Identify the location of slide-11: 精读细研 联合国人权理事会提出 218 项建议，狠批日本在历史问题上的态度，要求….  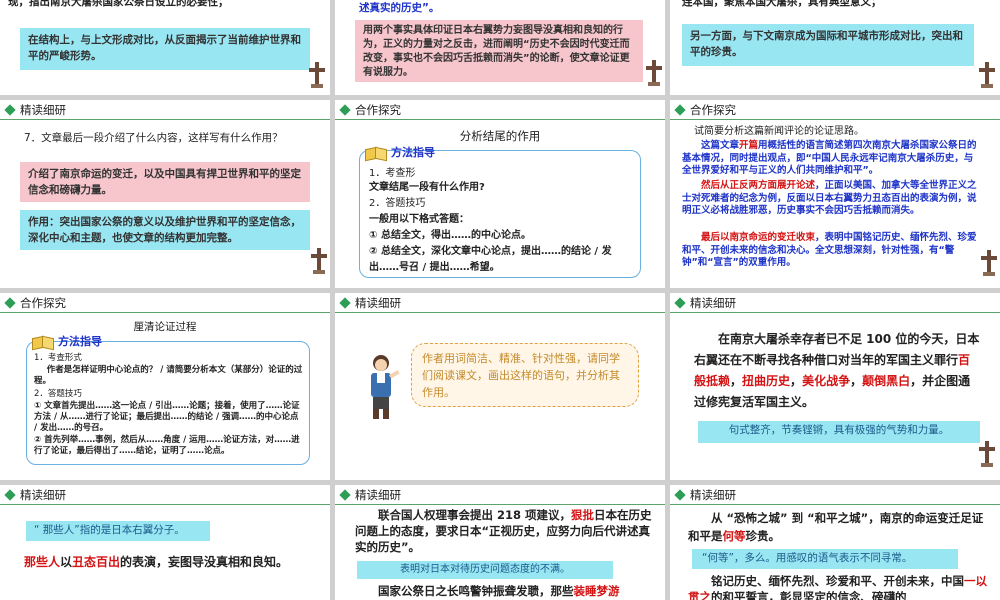
(500, 542).